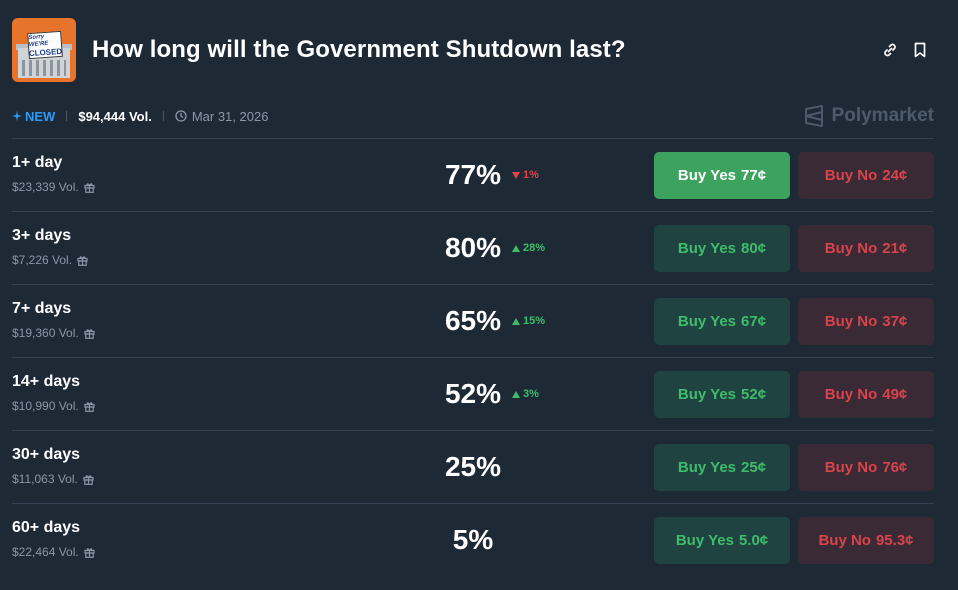  Describe the element at coordinates (866, 248) in the screenshot. I see `buy-no-button: Buy No 21¢` at that location.